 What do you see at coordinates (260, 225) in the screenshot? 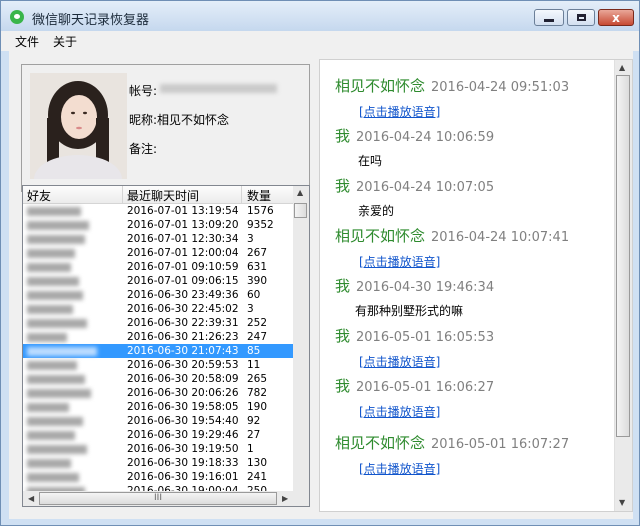
I see `friend-message-count: 9352` at bounding box center [260, 225].